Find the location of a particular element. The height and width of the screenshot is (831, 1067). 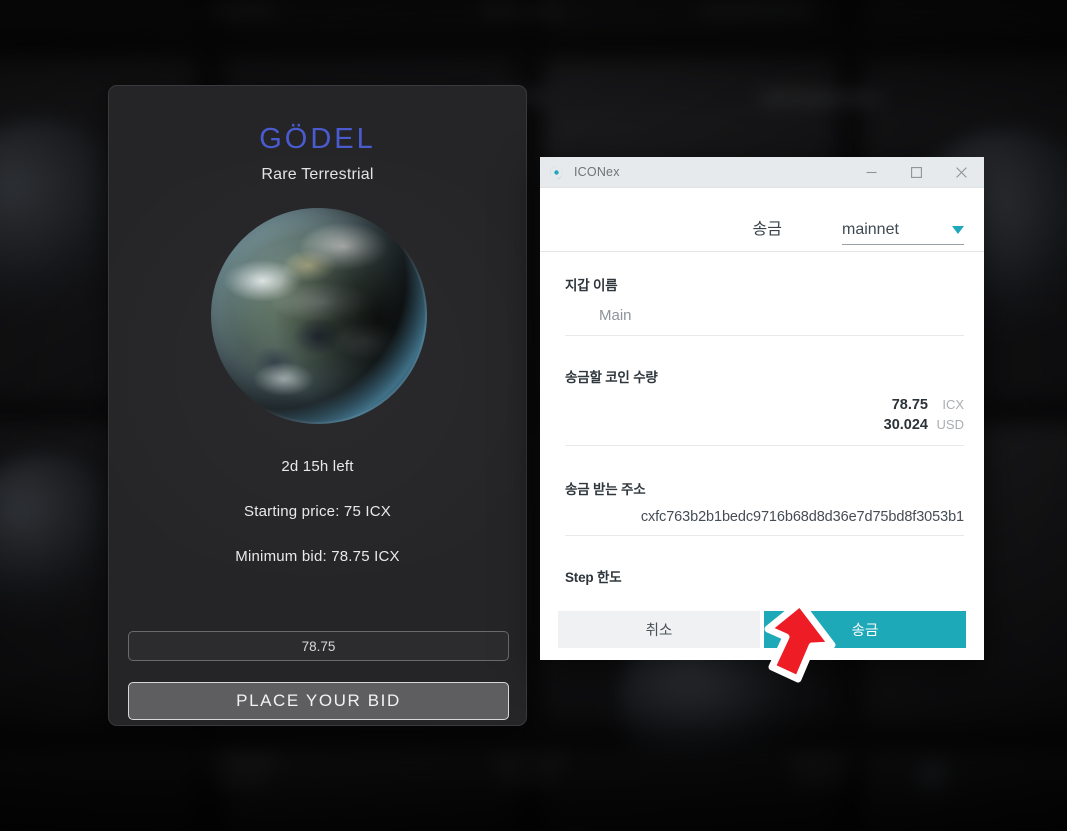

page-title: 송금 is located at coordinates (767, 229).